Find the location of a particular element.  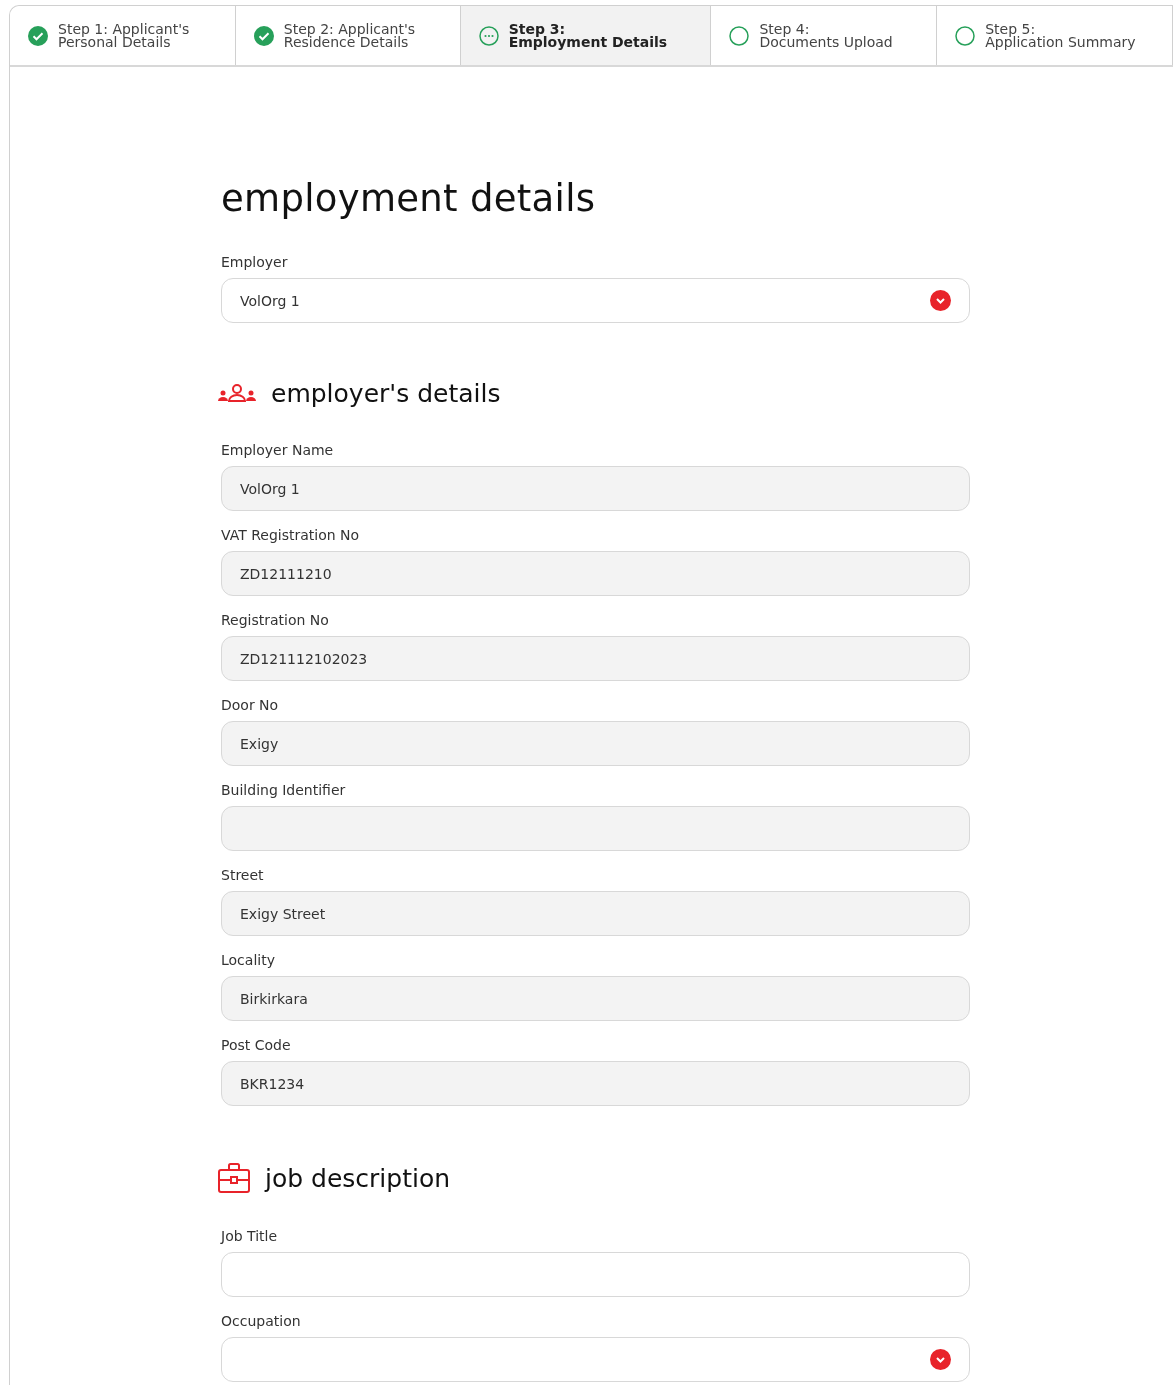

step-label: Step 1: Applicant's Personal Details is located at coordinates (124, 35).